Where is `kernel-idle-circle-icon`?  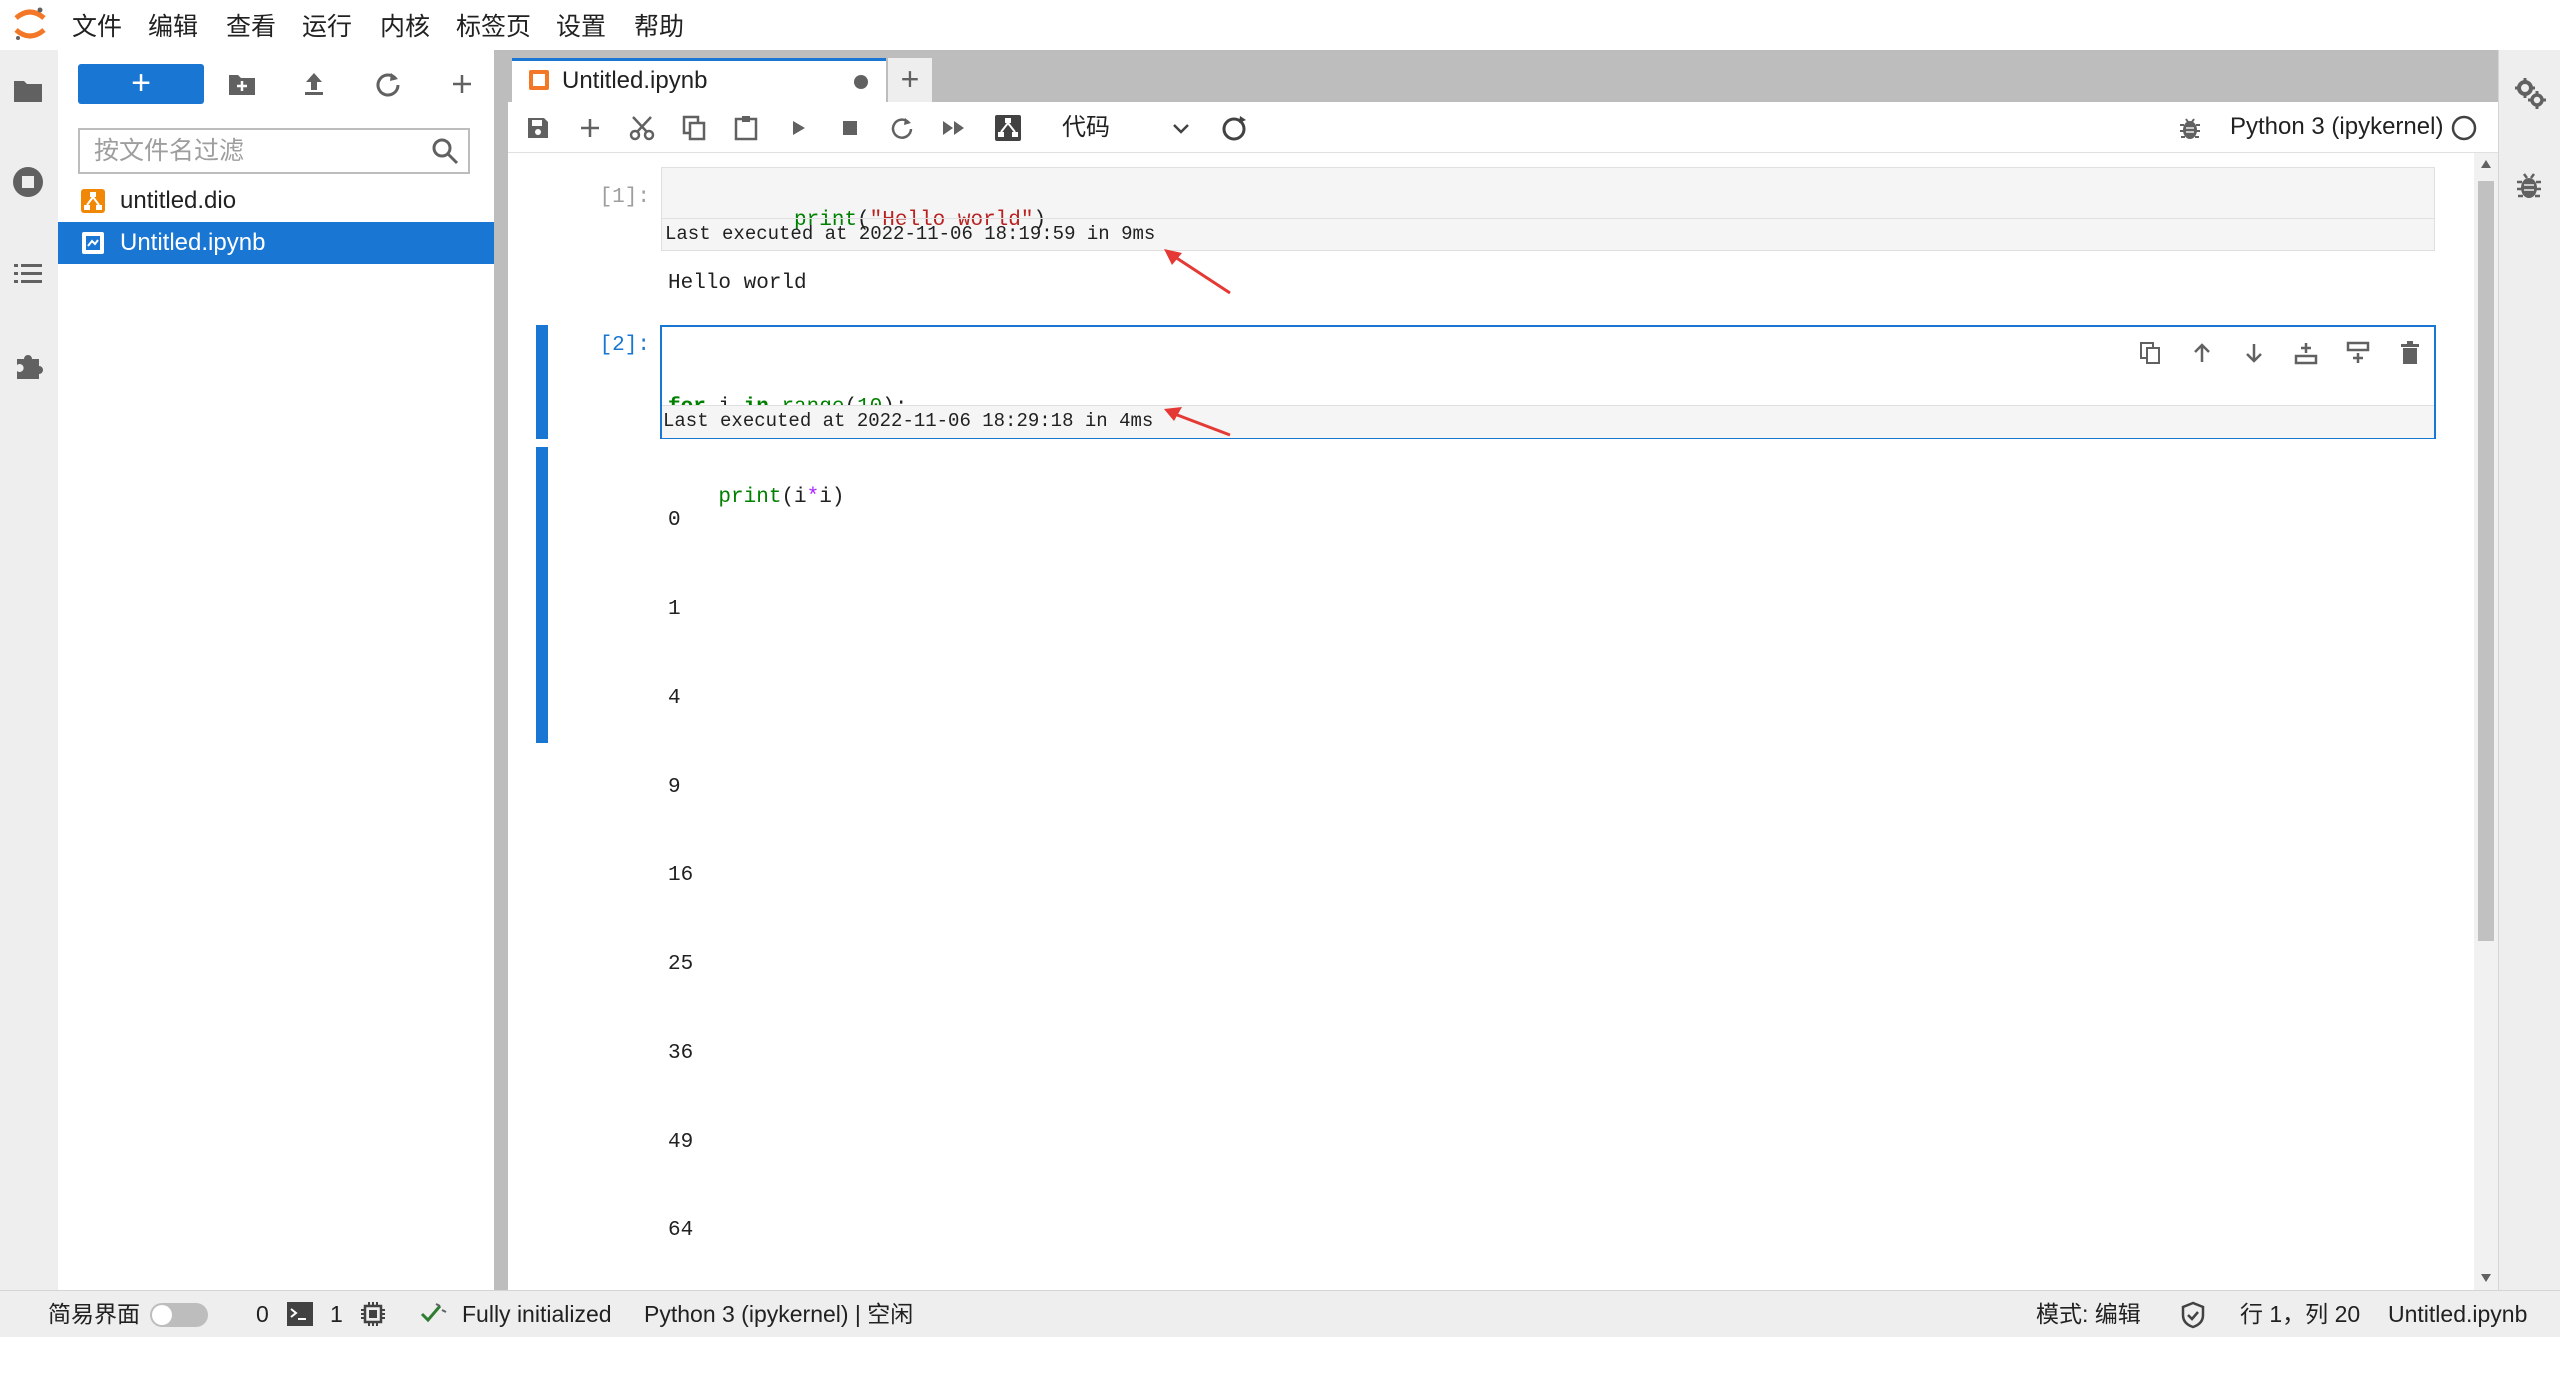 kernel-idle-circle-icon is located at coordinates (2464, 128).